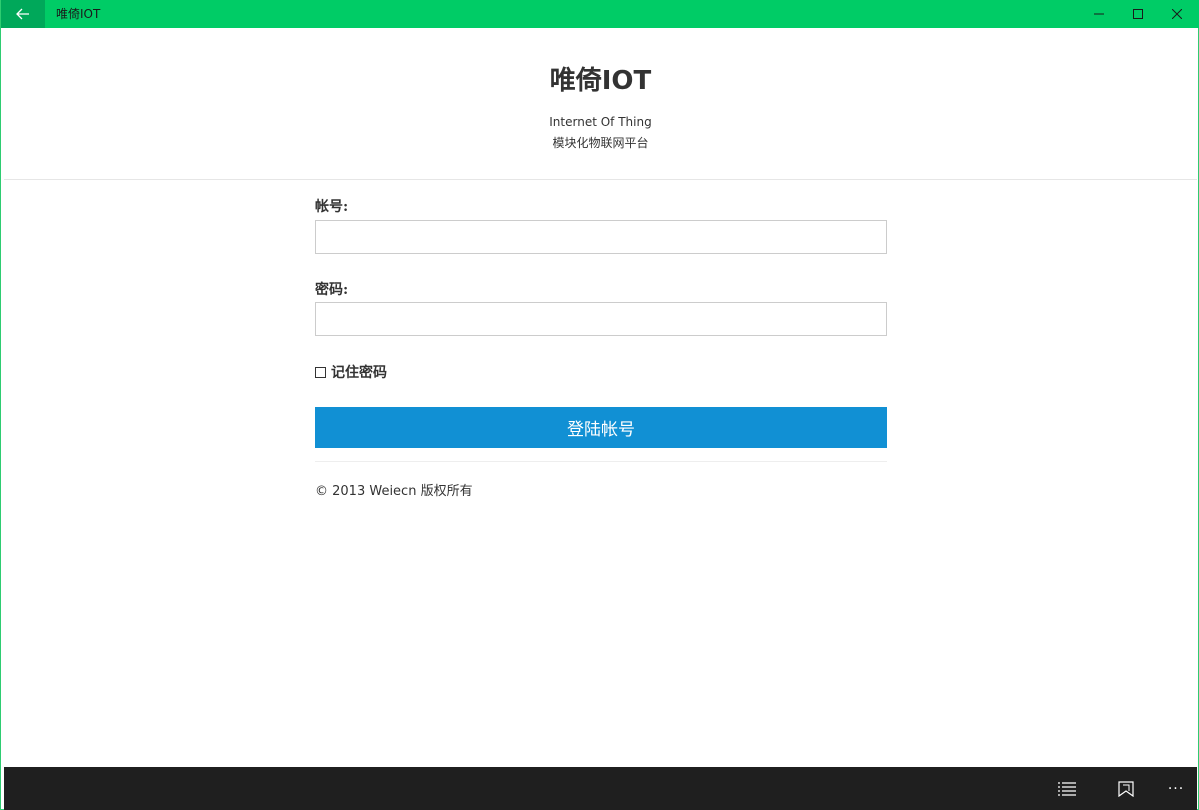 The image size is (1199, 810). I want to click on bottom-app-bar: ···, so click(600, 788).